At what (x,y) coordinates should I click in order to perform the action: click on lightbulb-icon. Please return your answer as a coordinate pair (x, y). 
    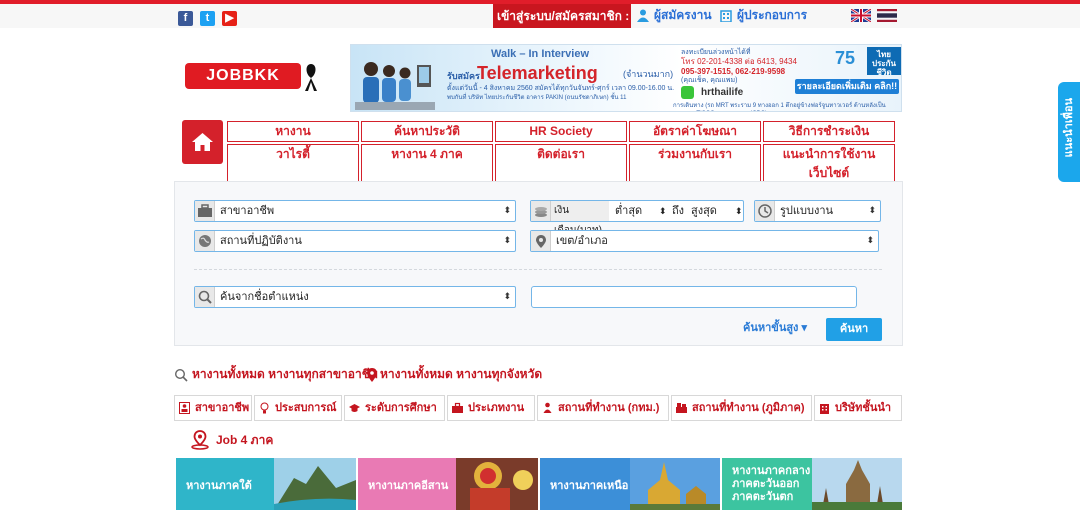
    Looking at the image, I should click on (264, 408).